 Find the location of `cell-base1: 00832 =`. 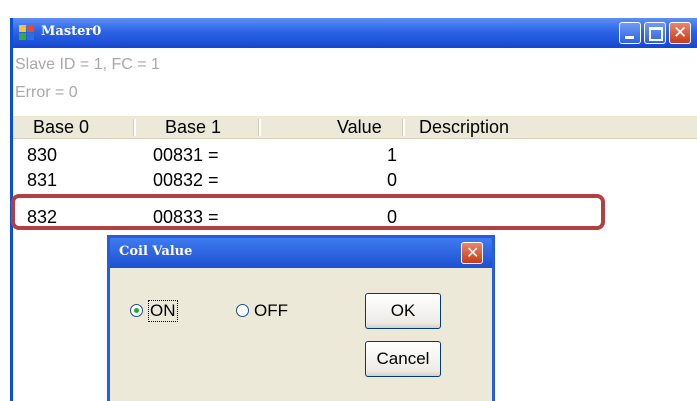

cell-base1: 00832 = is located at coordinates (186, 178).